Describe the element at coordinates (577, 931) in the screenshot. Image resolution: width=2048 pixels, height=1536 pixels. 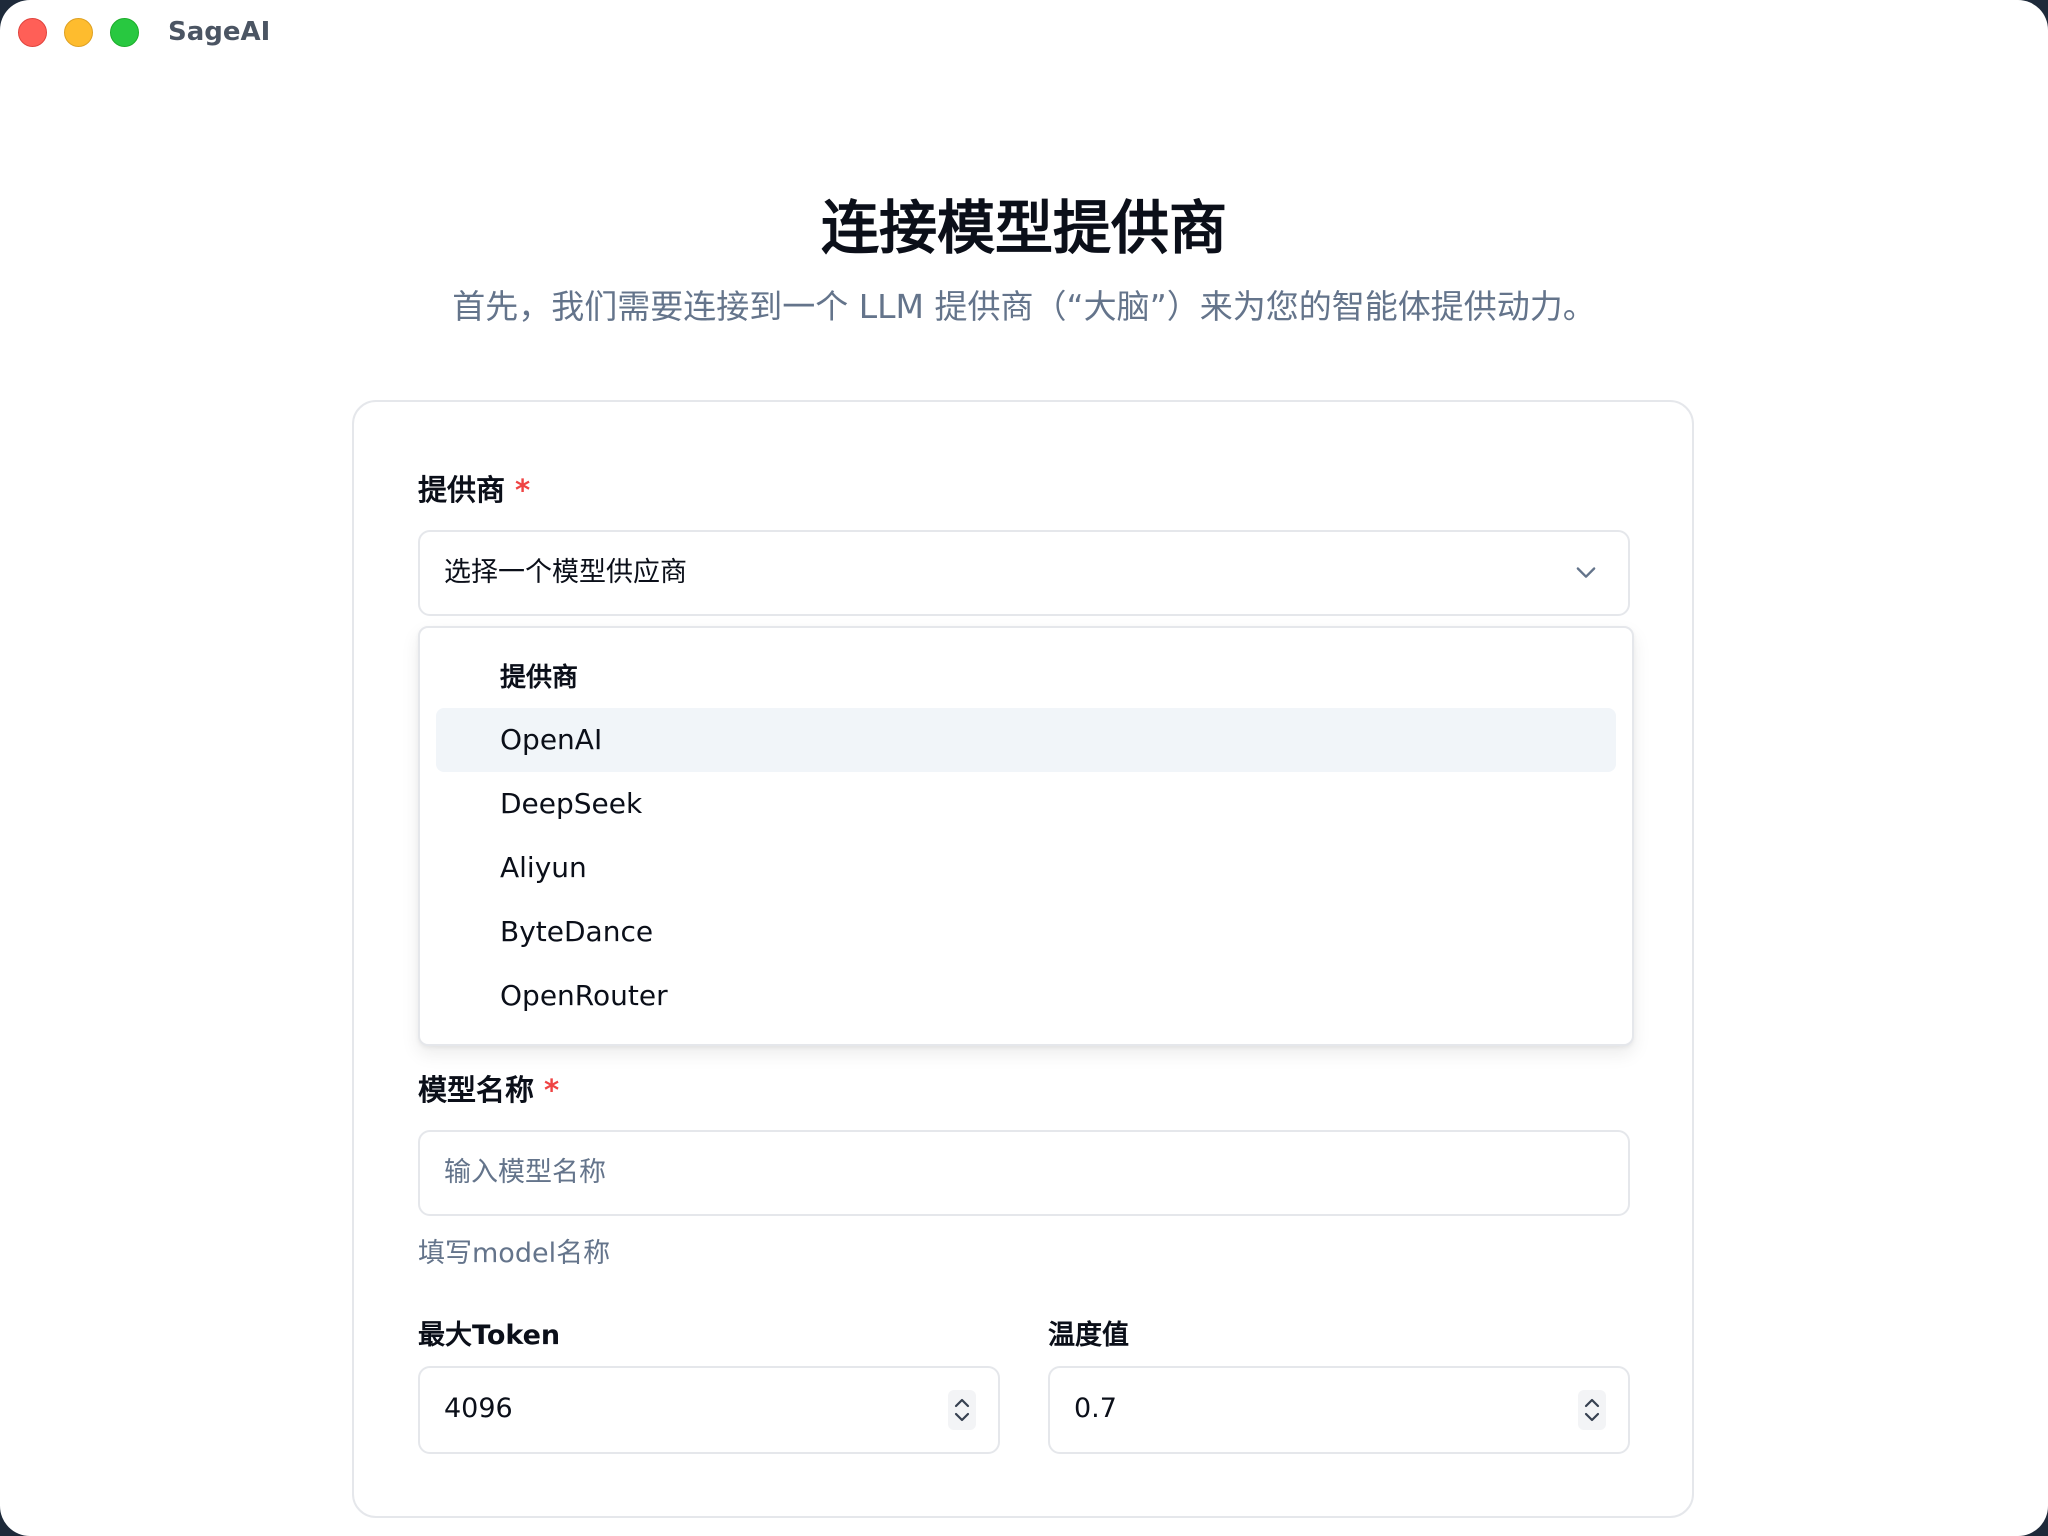
I see `dropdown-option-label: ByteDance` at that location.